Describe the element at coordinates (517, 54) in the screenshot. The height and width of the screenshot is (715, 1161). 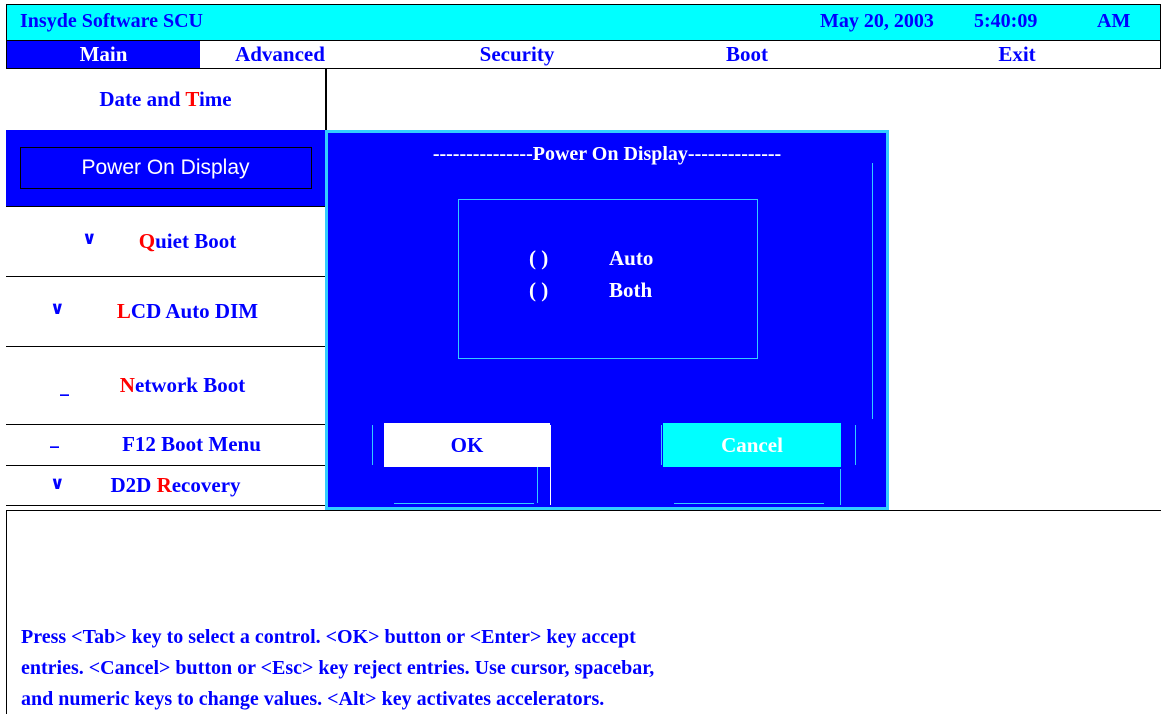
I see `tab-security: Security` at that location.